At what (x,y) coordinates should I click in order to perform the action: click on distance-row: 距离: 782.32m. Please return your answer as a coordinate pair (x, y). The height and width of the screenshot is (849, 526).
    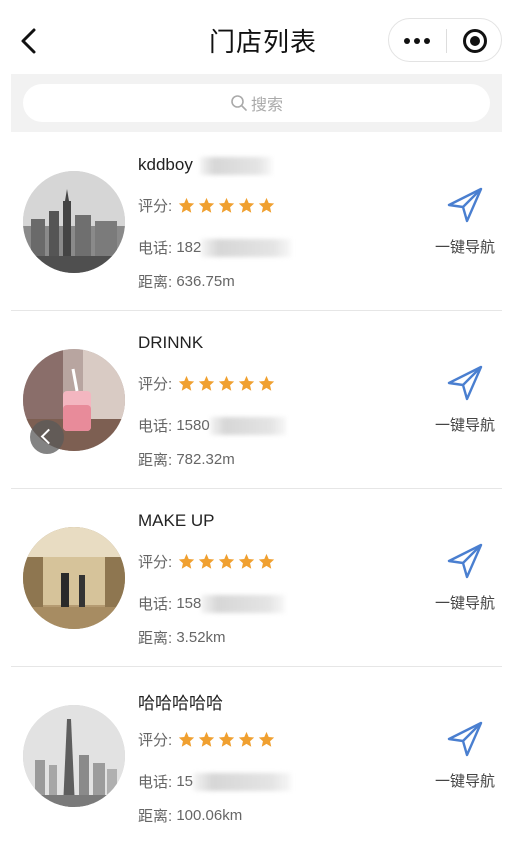
    Looking at the image, I should click on (186, 459).